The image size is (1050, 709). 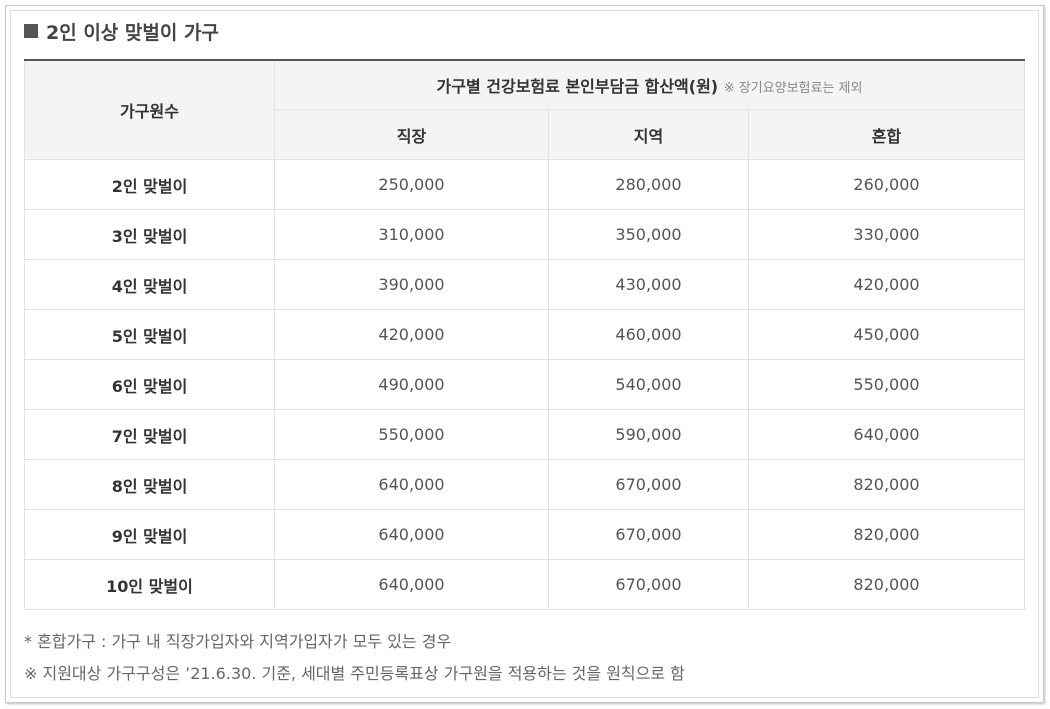 I want to click on row-label: 9인 맞벌이, so click(x=149, y=534).